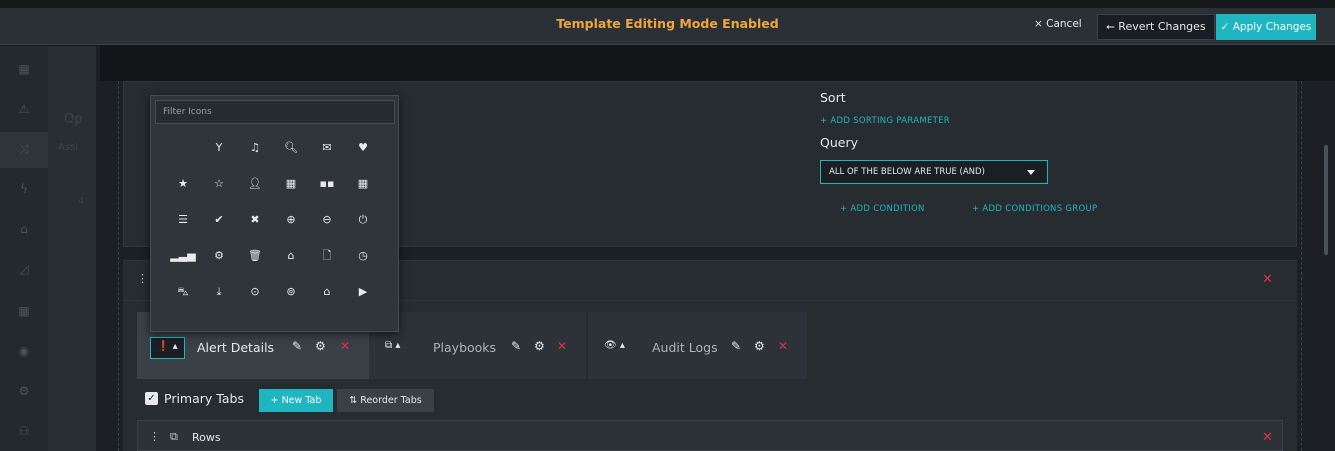  Describe the element at coordinates (882, 209) in the screenshot. I see `add-condition-link: + ADD CONDITION` at that location.